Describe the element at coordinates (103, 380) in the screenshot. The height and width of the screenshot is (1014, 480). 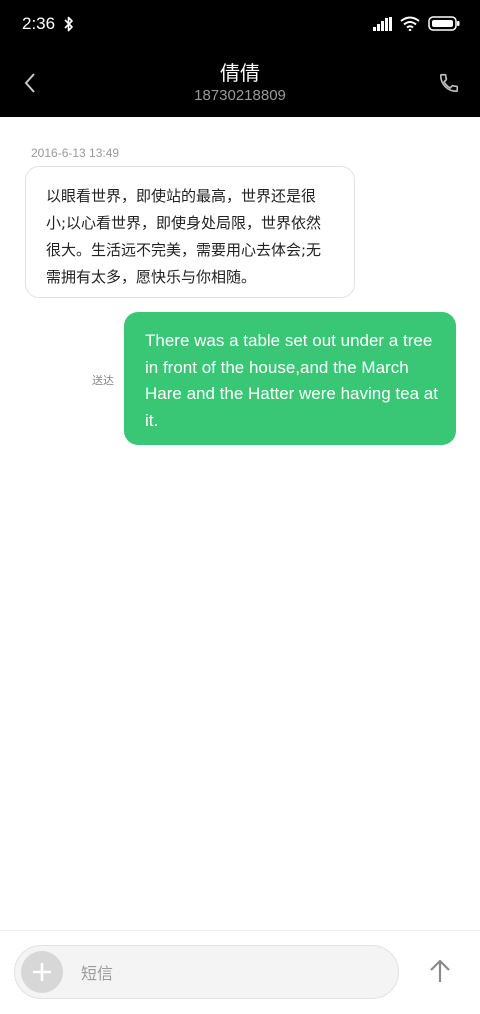
I see `delivery-status: 送达` at that location.